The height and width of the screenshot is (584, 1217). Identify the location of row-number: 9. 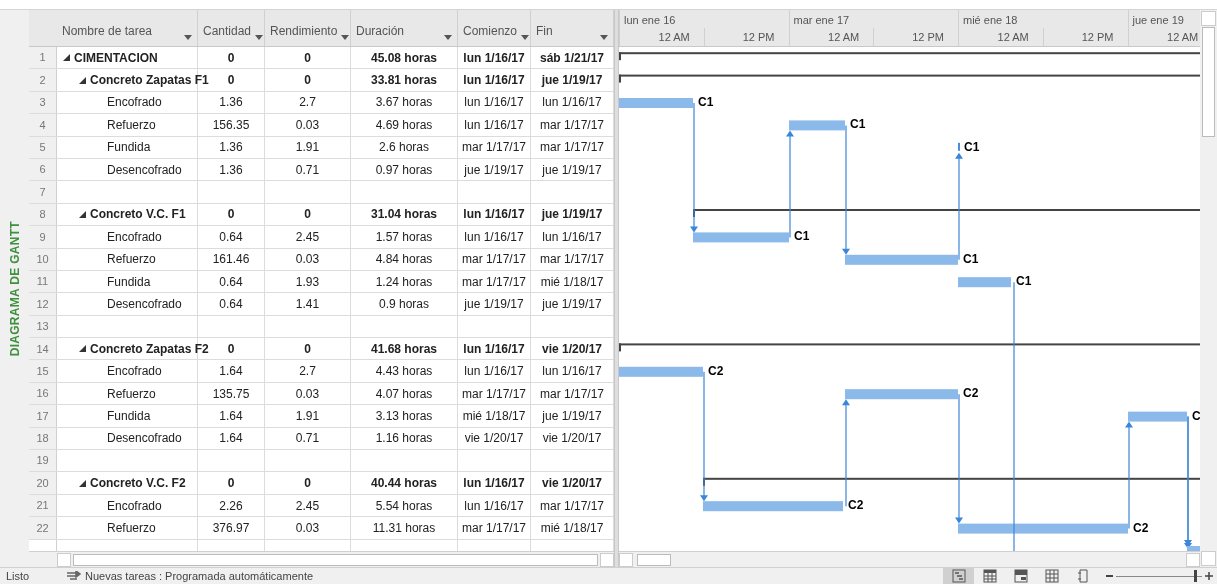
(43, 237).